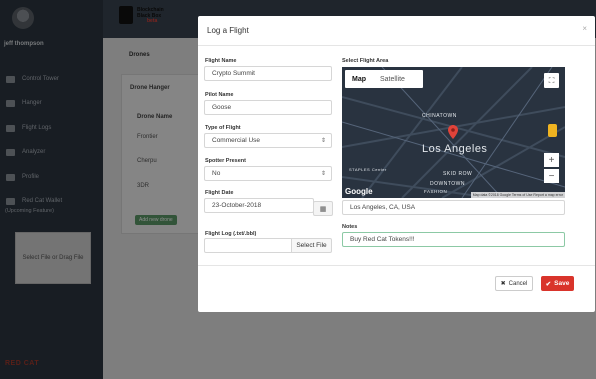 The image size is (596, 379). Describe the element at coordinates (436, 191) in the screenshot. I see `map-label-fashion: FASHION` at that location.